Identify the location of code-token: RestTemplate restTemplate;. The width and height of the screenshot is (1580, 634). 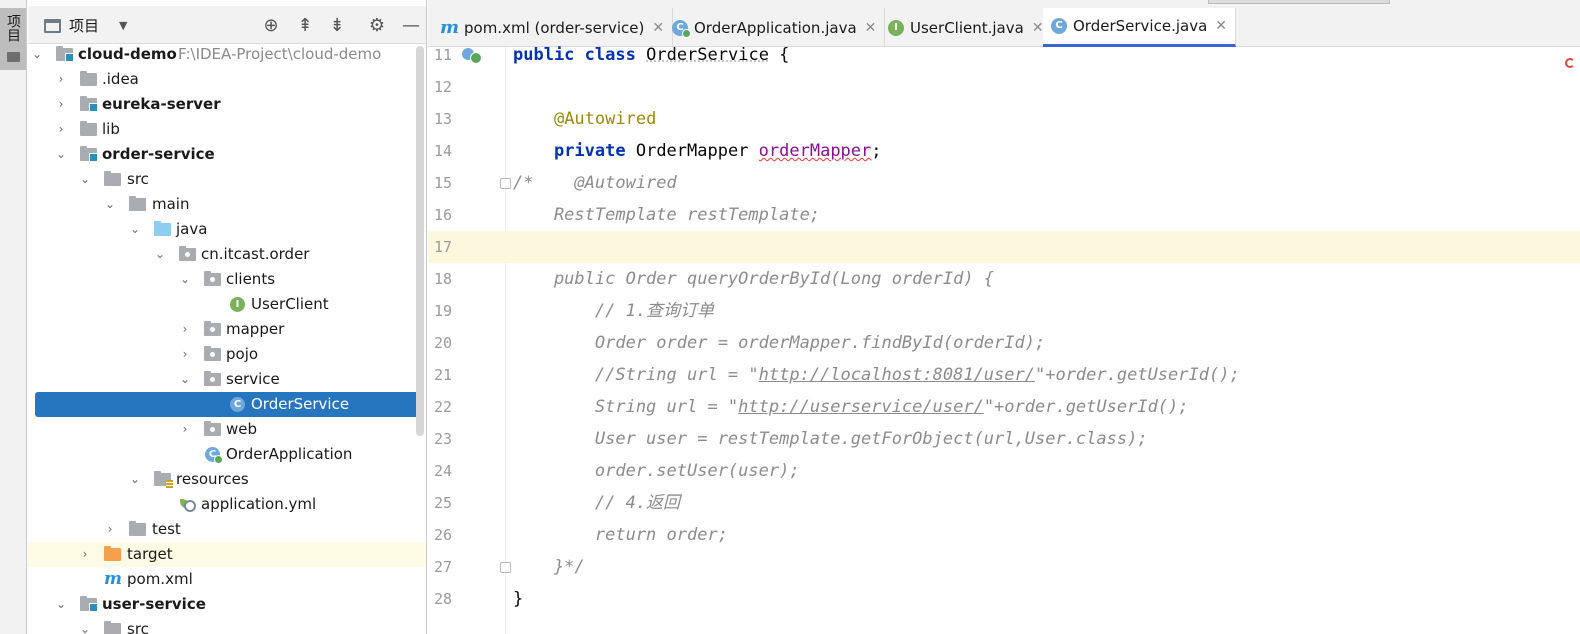
(667, 215).